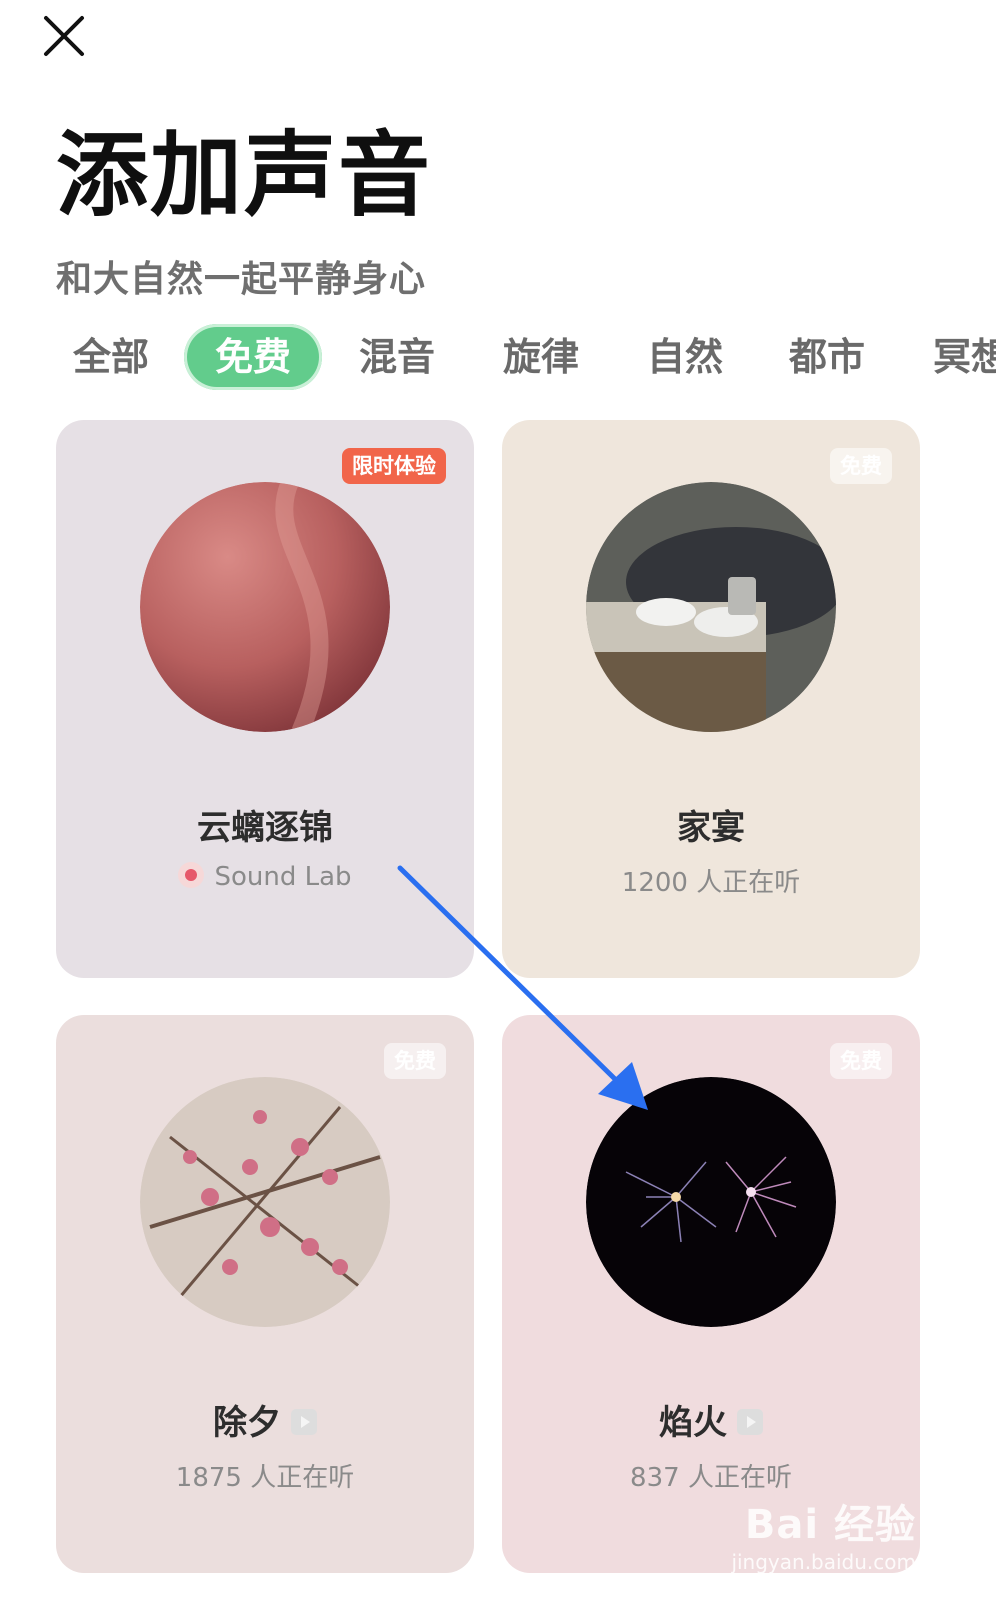  I want to click on sound-card-jiayan: 免费 家宴 1200 人正在听, so click(711, 699).